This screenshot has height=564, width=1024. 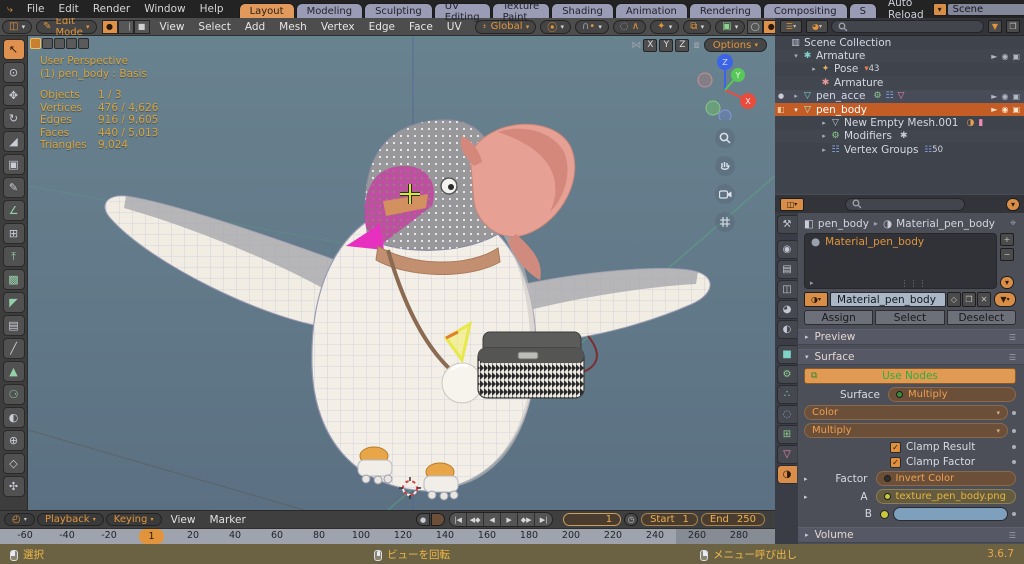 What do you see at coordinates (899, 149) in the screenshot?
I see `outliner-row-vertex-groups: ▸ ☷ Vertex Groups ☷50` at bounding box center [899, 149].